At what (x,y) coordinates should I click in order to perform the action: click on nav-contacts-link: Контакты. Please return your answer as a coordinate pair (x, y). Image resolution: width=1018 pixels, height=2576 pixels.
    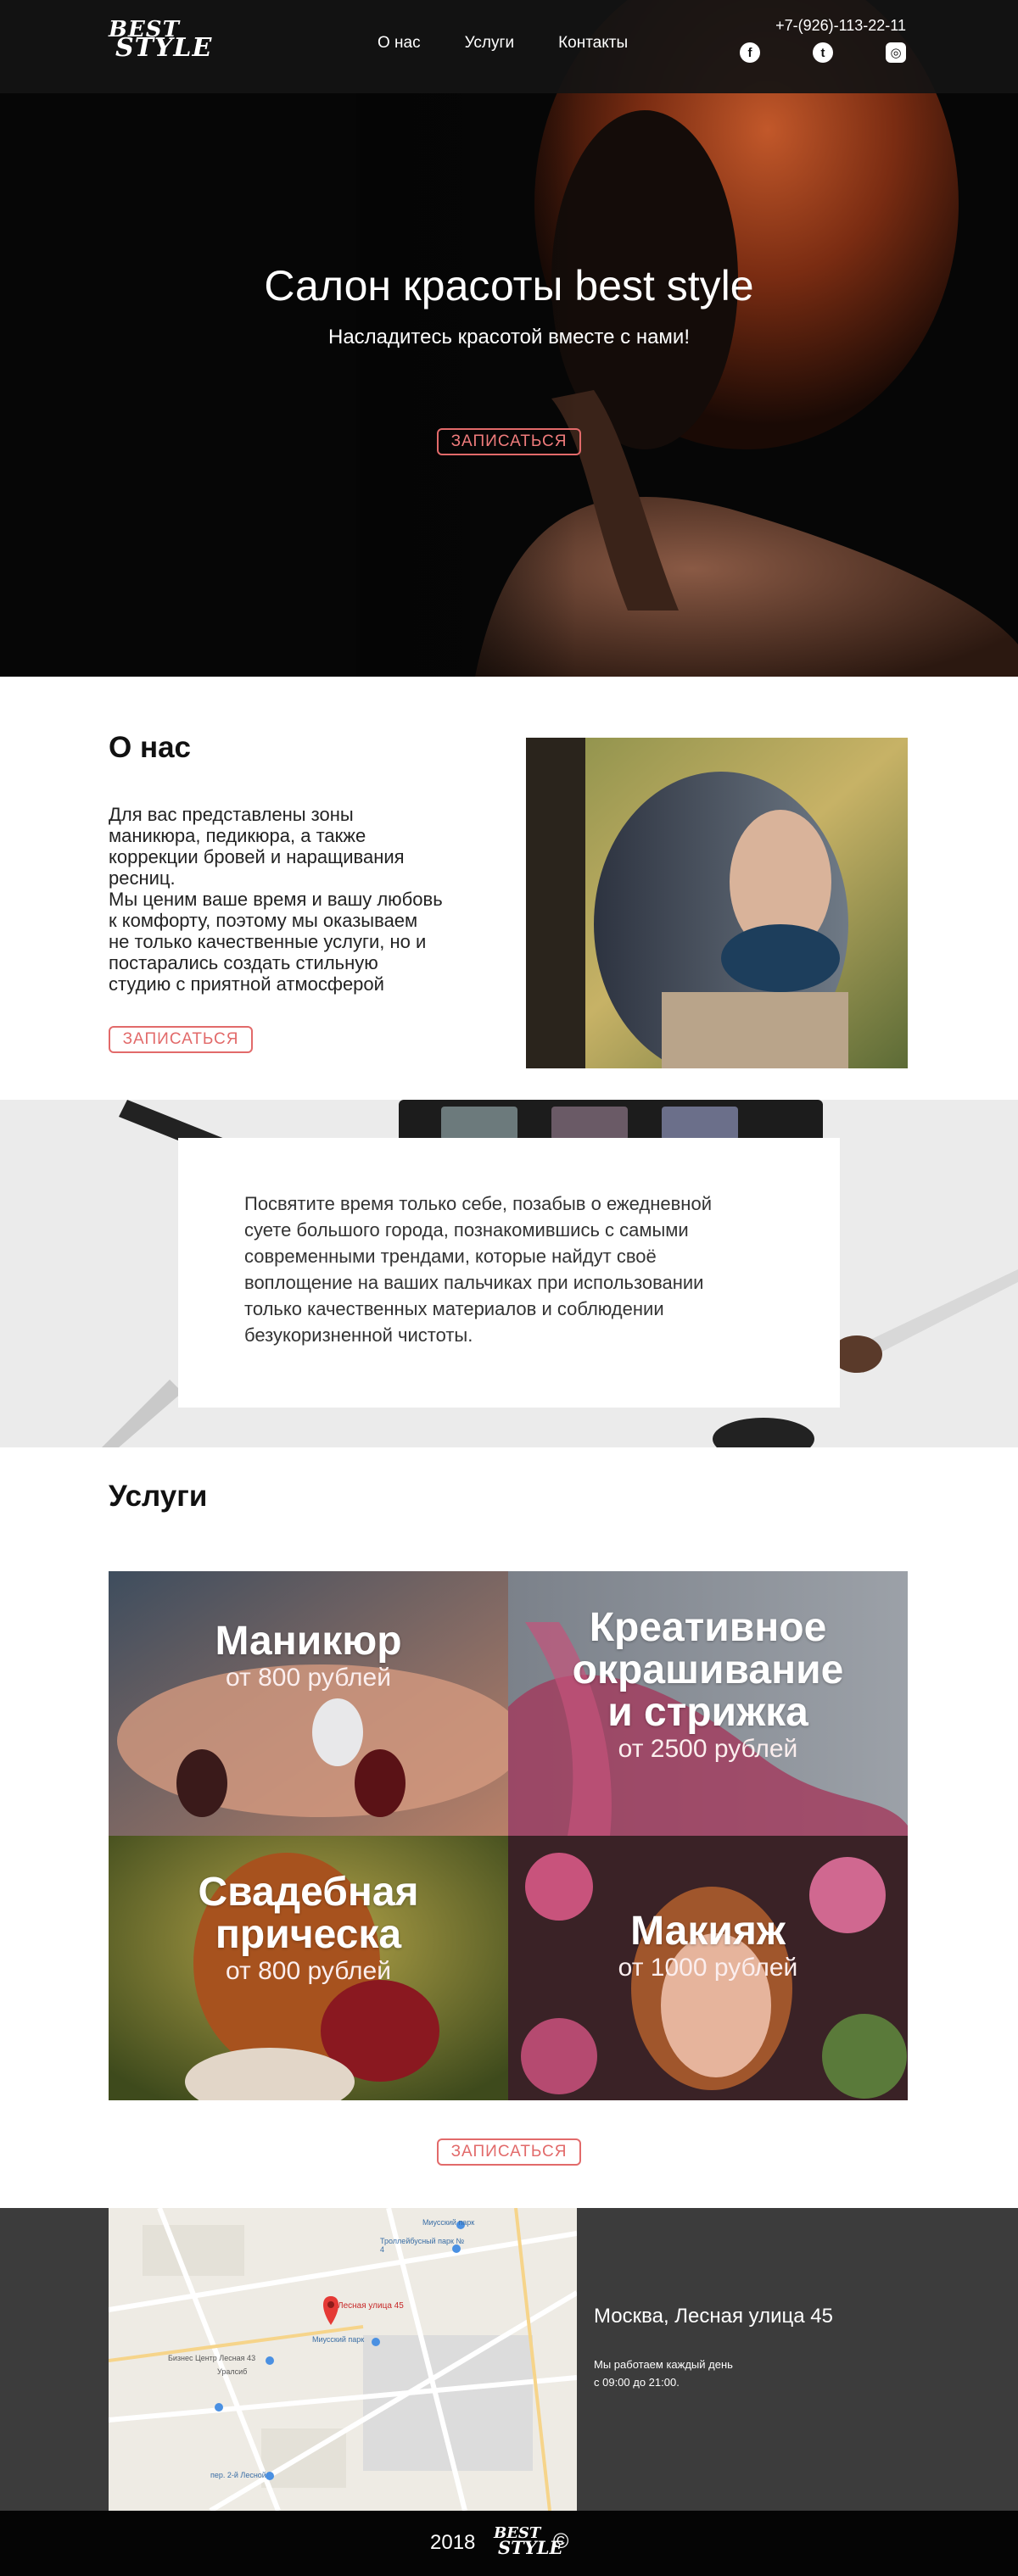
    Looking at the image, I should click on (593, 43).